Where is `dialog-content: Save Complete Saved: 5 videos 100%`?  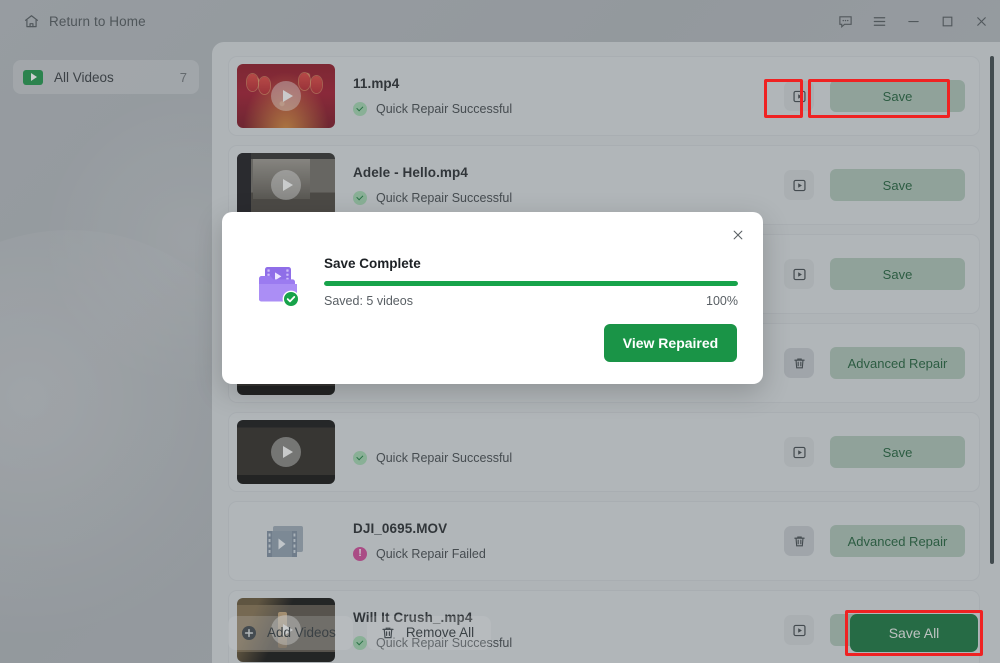
dialog-content: Save Complete Saved: 5 videos 100% is located at coordinates (531, 282).